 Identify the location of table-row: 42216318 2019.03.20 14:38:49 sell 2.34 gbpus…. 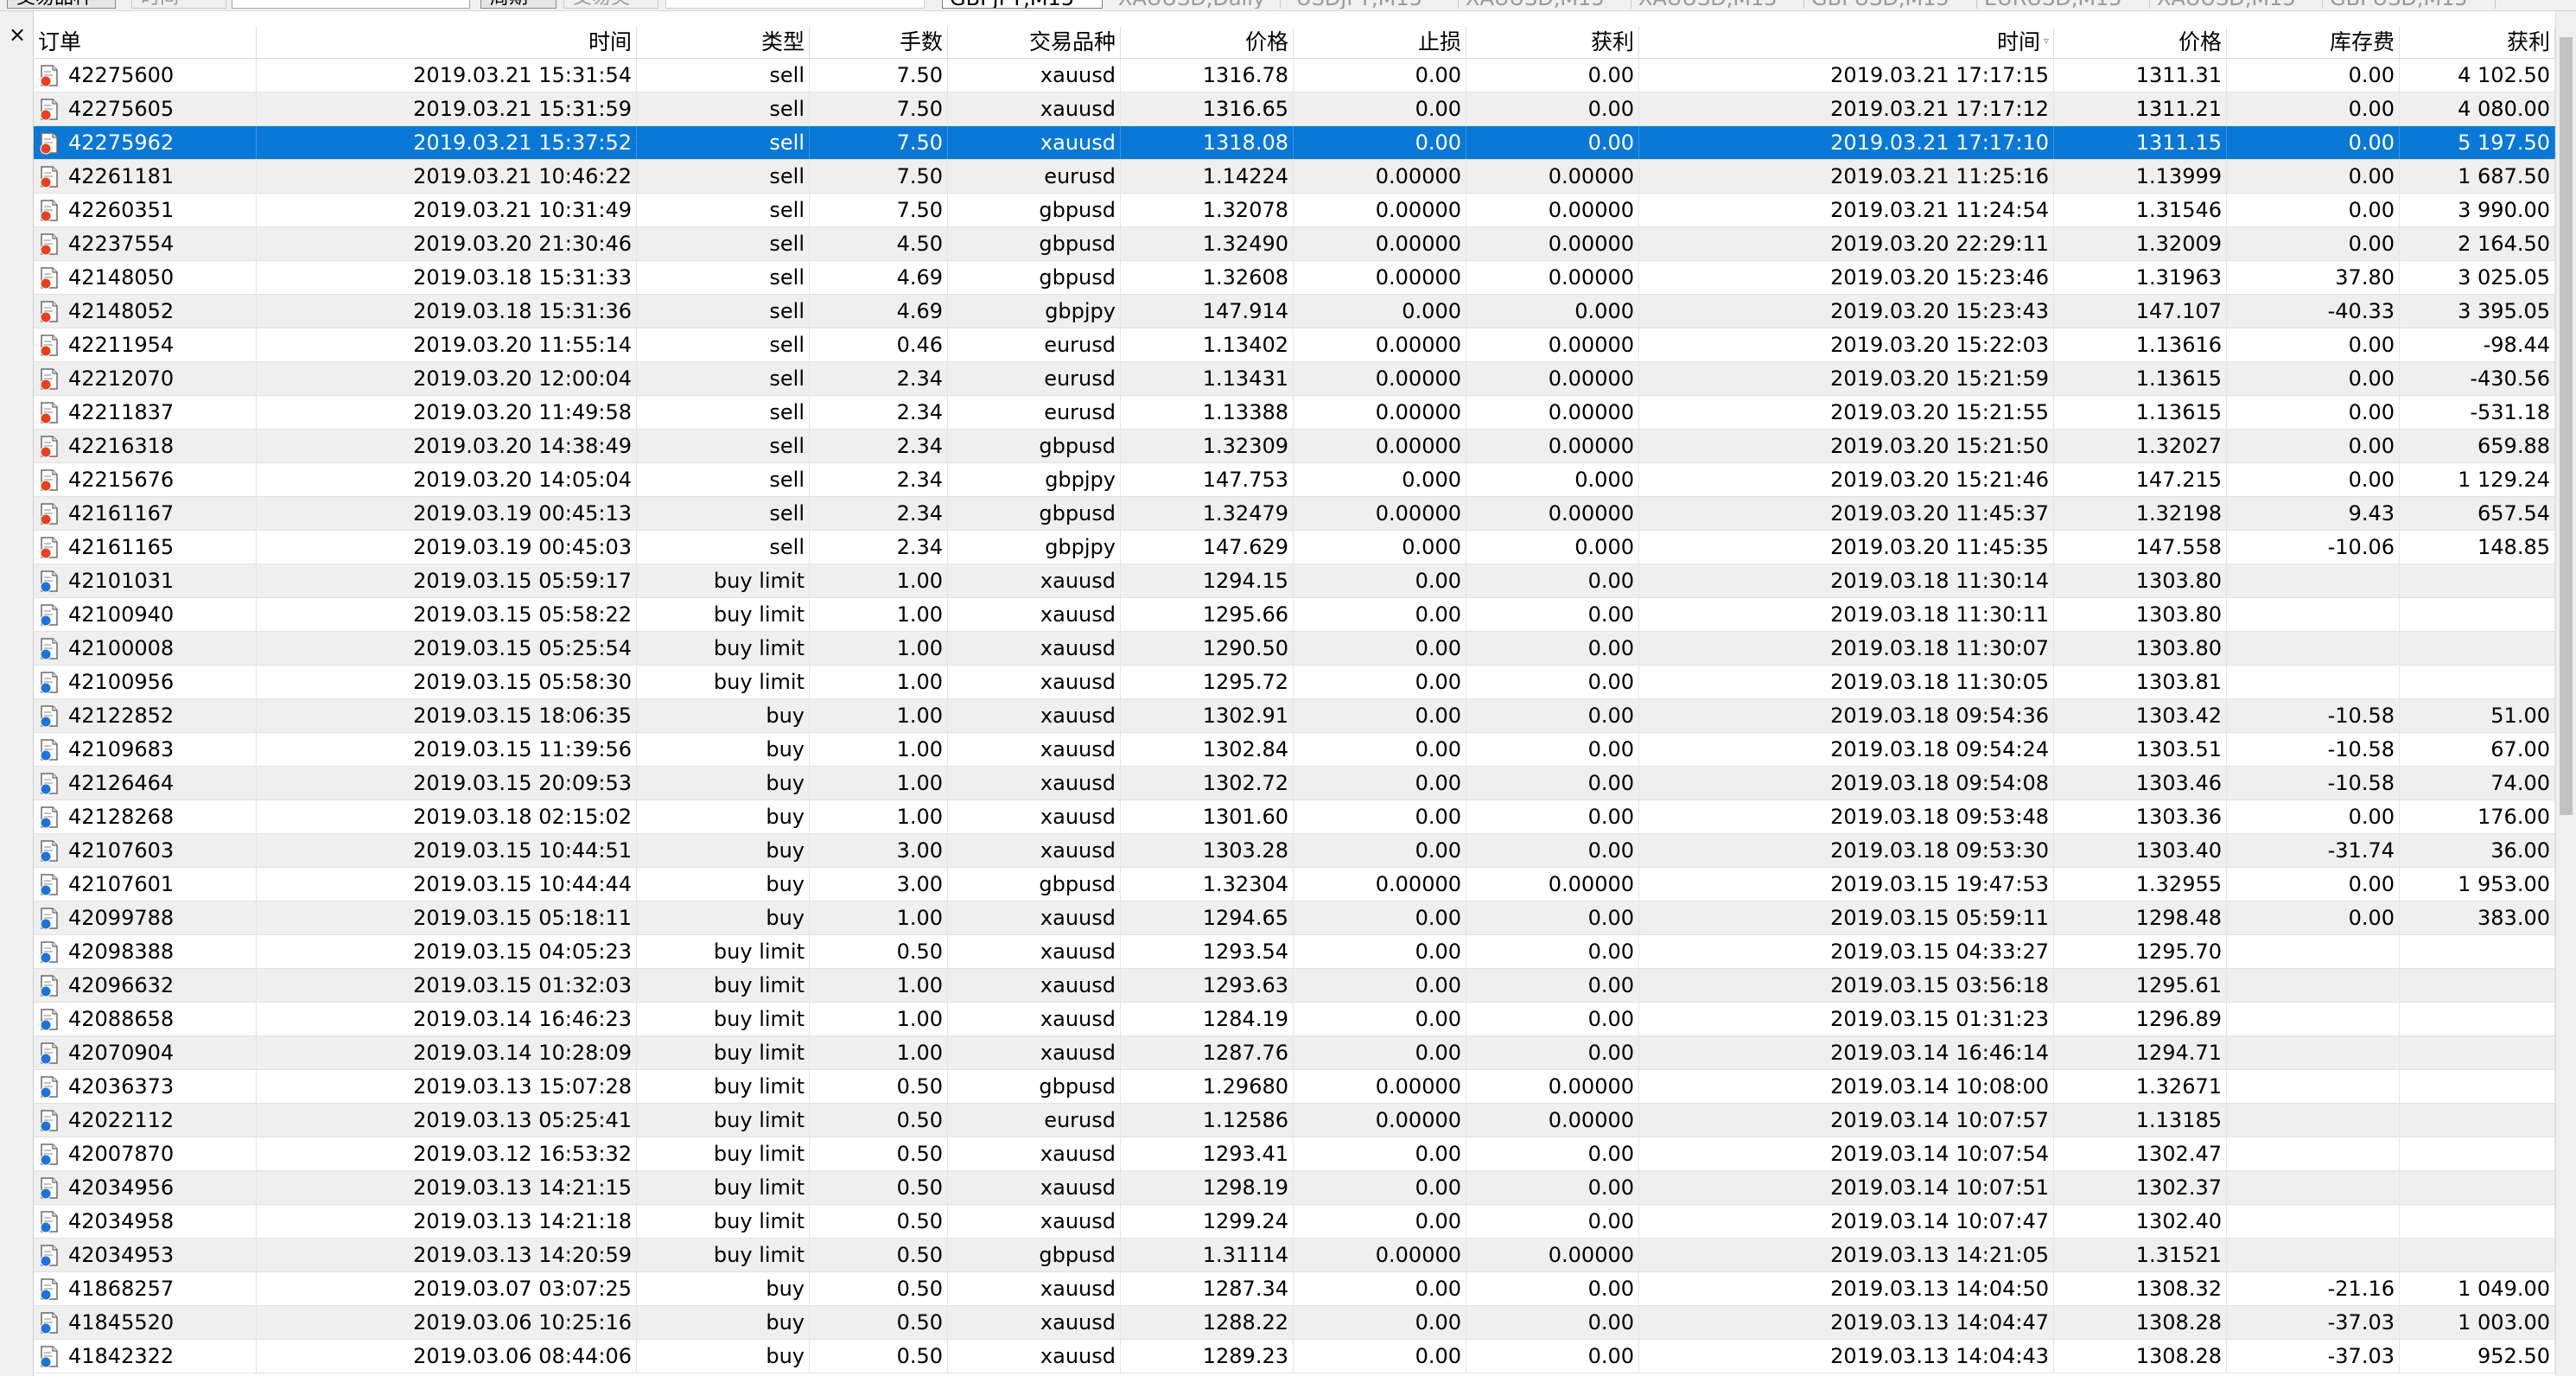
(1294, 446).